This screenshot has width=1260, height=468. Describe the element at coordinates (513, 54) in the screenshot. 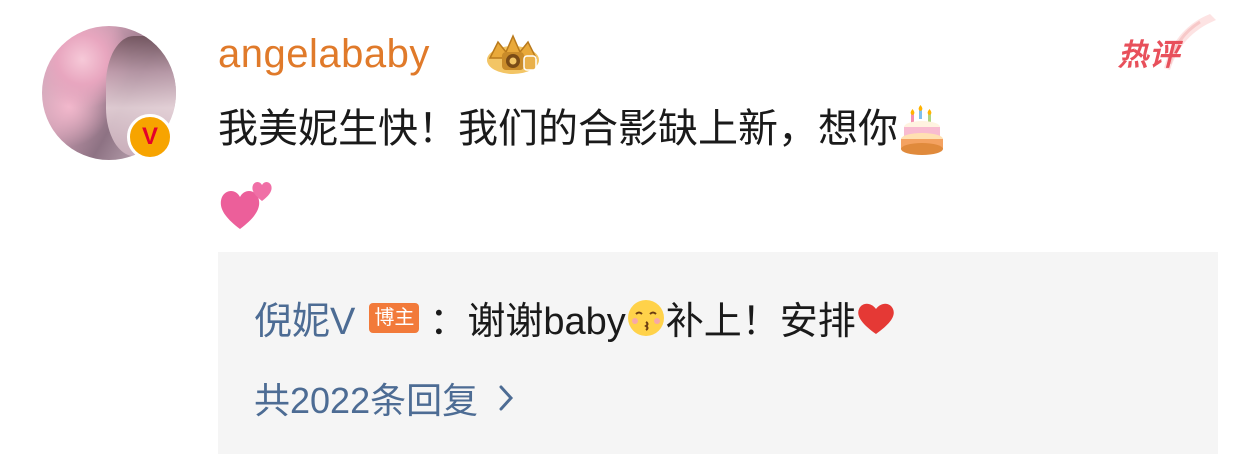

I see `crown-badge-icon` at that location.